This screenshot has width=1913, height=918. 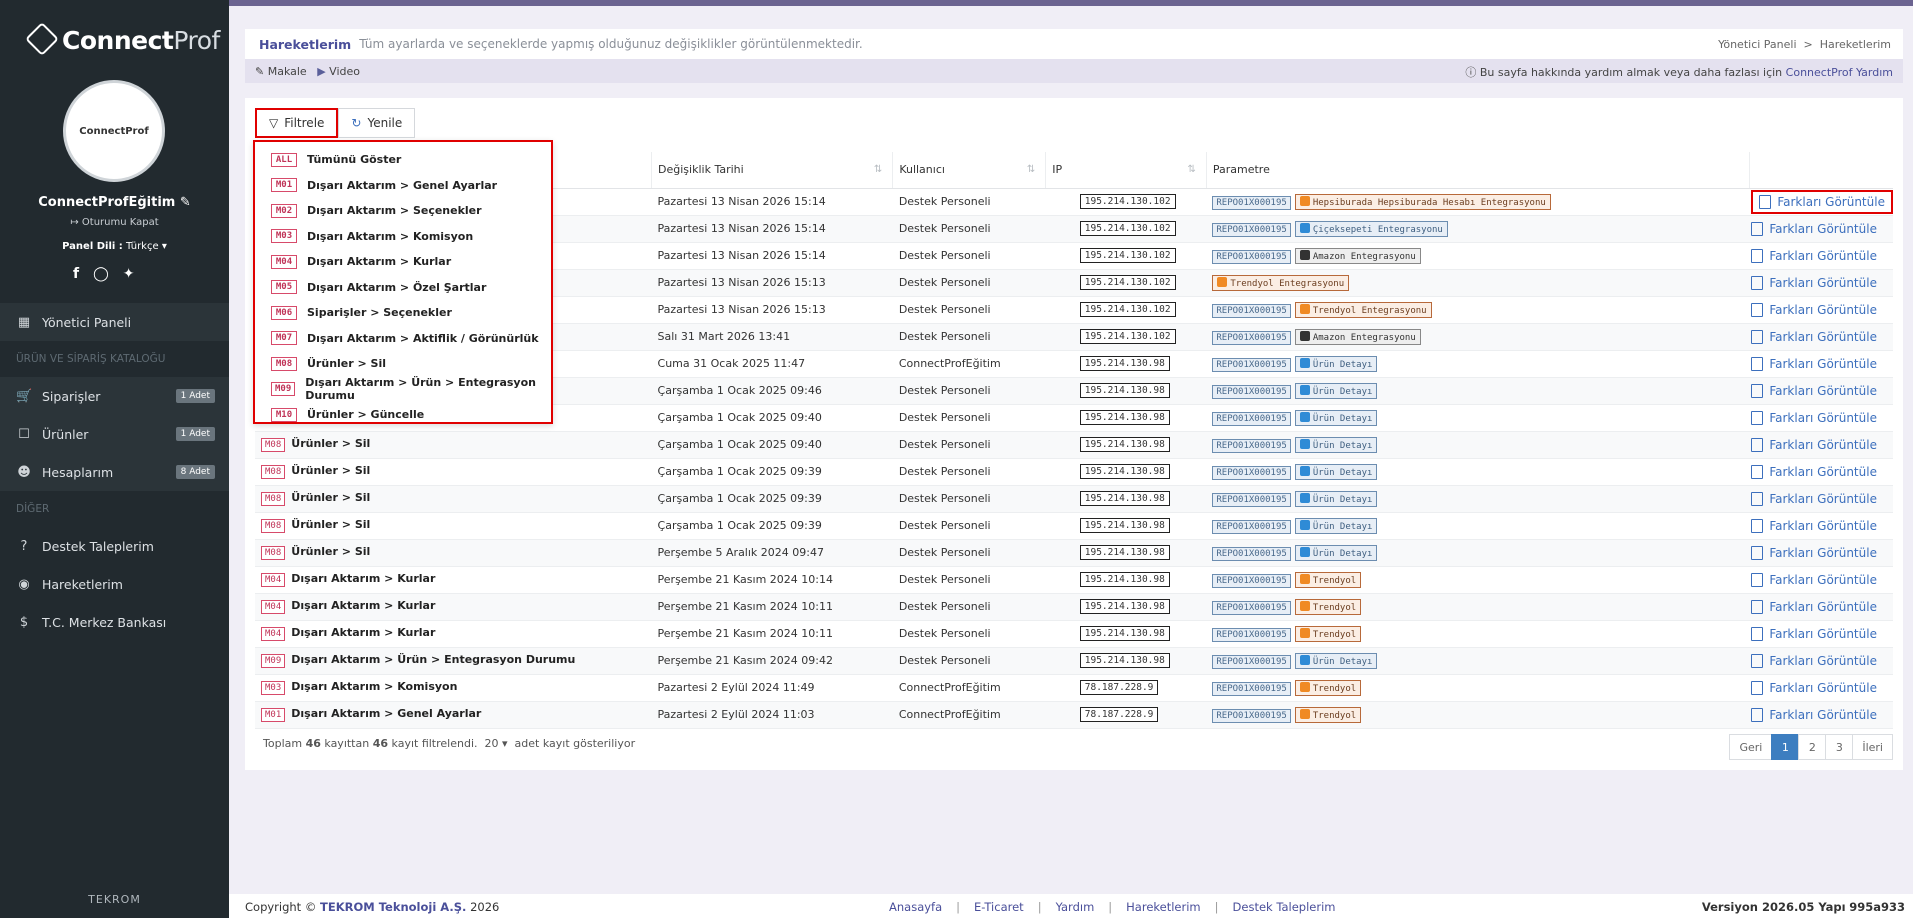 What do you see at coordinates (1342, 391) in the screenshot?
I see `parameter-text: Ürün Detayı` at bounding box center [1342, 391].